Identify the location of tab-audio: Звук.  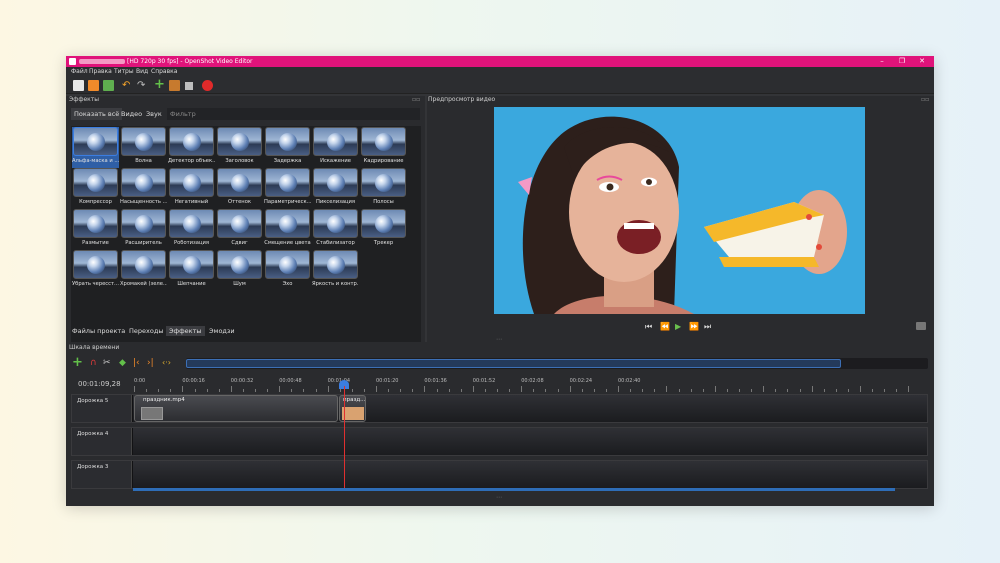
(154, 114).